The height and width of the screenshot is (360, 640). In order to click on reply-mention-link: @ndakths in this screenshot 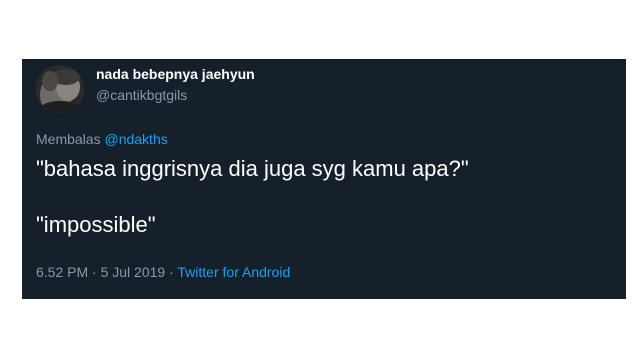, I will do `click(135, 139)`.